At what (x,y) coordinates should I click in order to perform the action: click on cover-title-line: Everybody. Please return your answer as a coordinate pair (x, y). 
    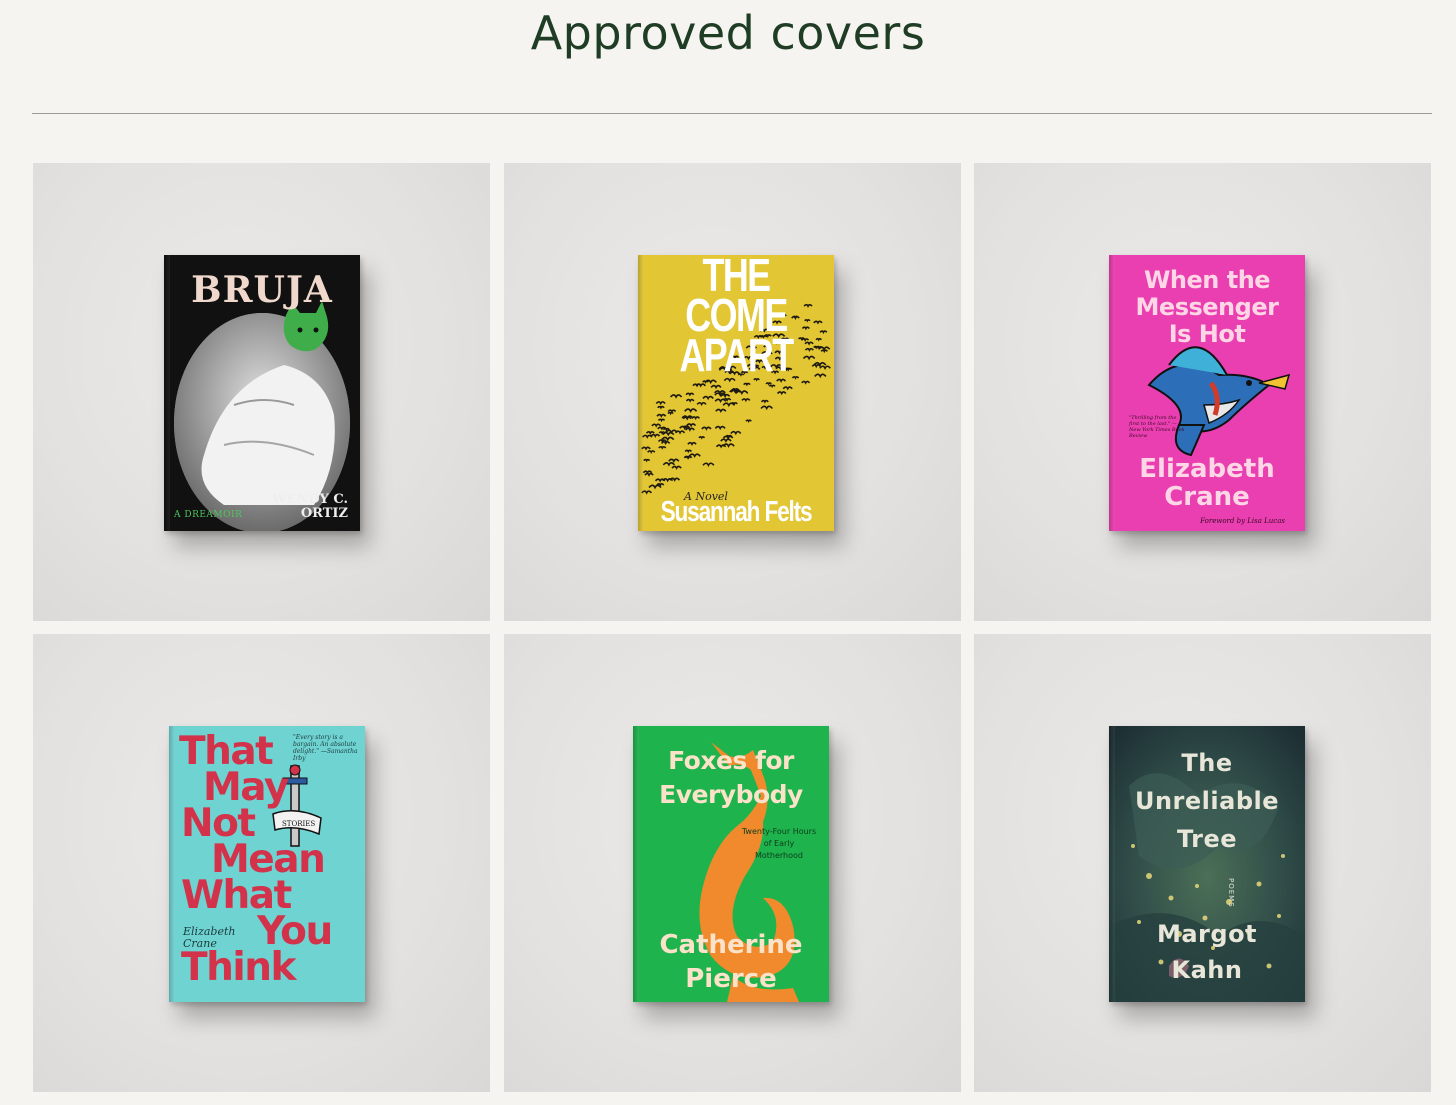
    Looking at the image, I should click on (731, 794).